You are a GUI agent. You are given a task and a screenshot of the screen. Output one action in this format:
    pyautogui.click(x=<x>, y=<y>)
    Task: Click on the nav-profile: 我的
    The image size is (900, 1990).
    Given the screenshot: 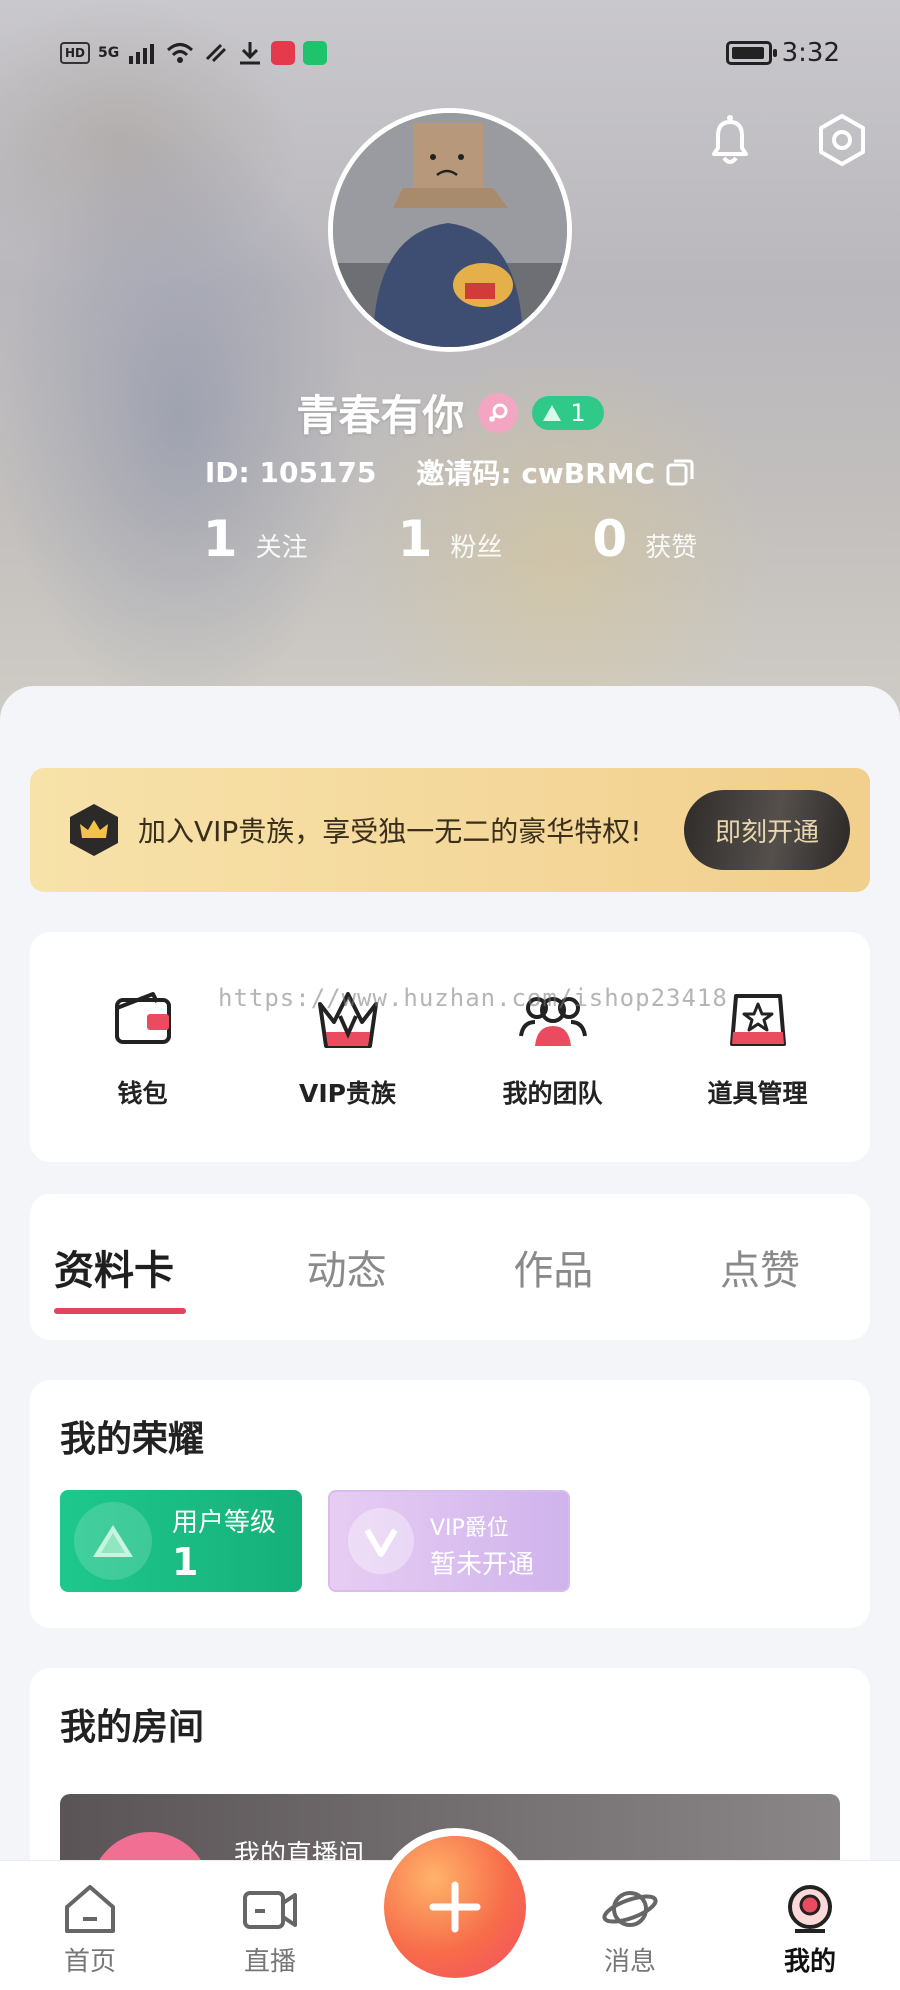 What is the action you would take?
    pyautogui.click(x=810, y=1929)
    